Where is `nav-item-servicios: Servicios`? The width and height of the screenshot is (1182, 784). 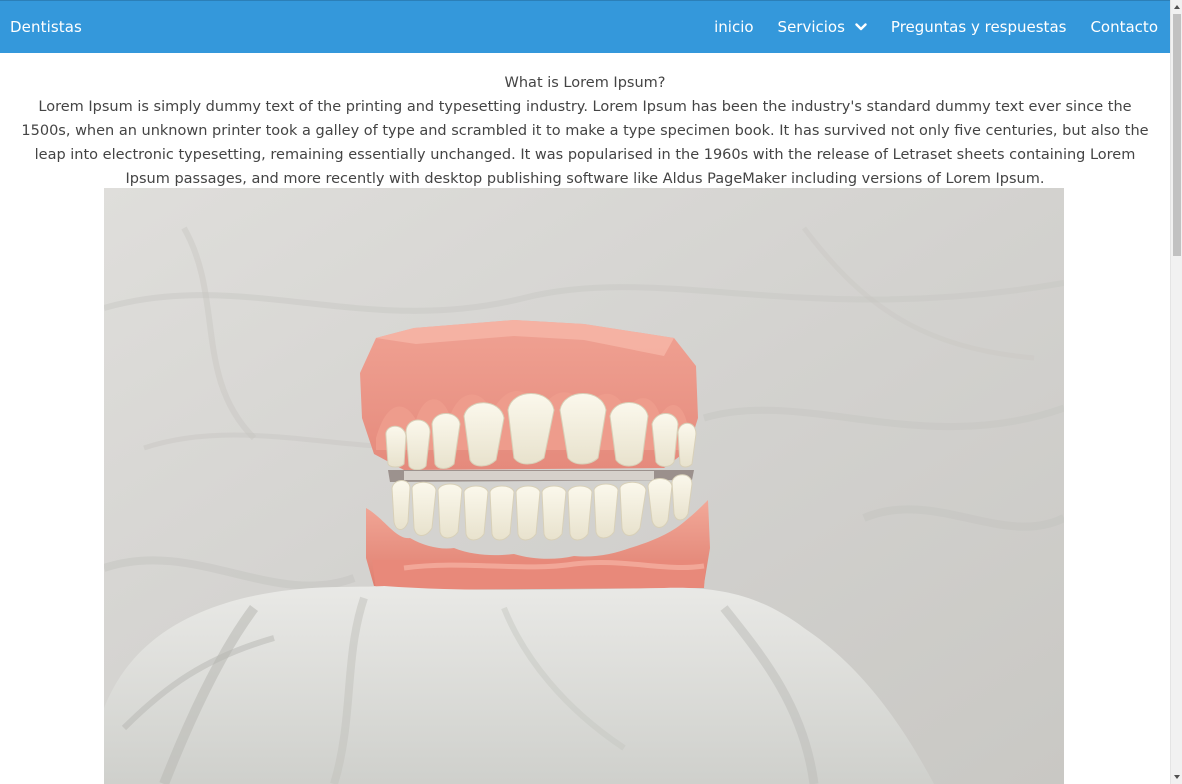
nav-item-servicios: Servicios is located at coordinates (822, 27).